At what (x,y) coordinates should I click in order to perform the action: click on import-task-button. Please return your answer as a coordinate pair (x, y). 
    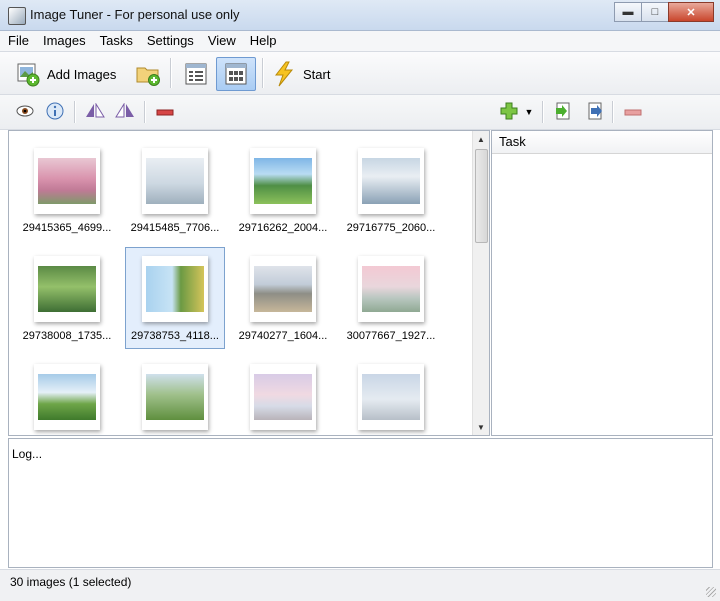
    Looking at the image, I should click on (563, 112).